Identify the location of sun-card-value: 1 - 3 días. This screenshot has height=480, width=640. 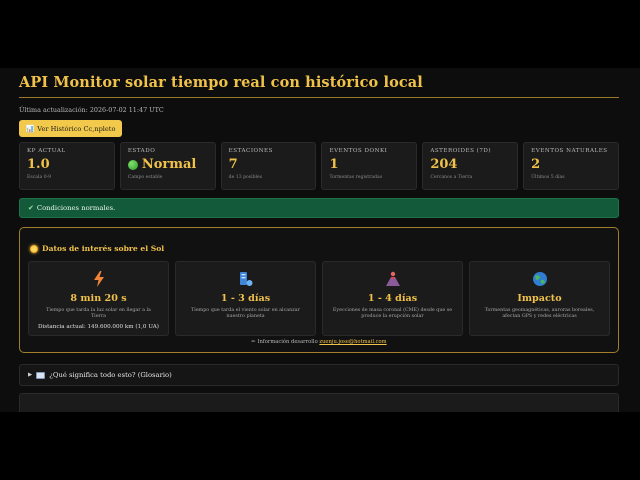
(245, 298).